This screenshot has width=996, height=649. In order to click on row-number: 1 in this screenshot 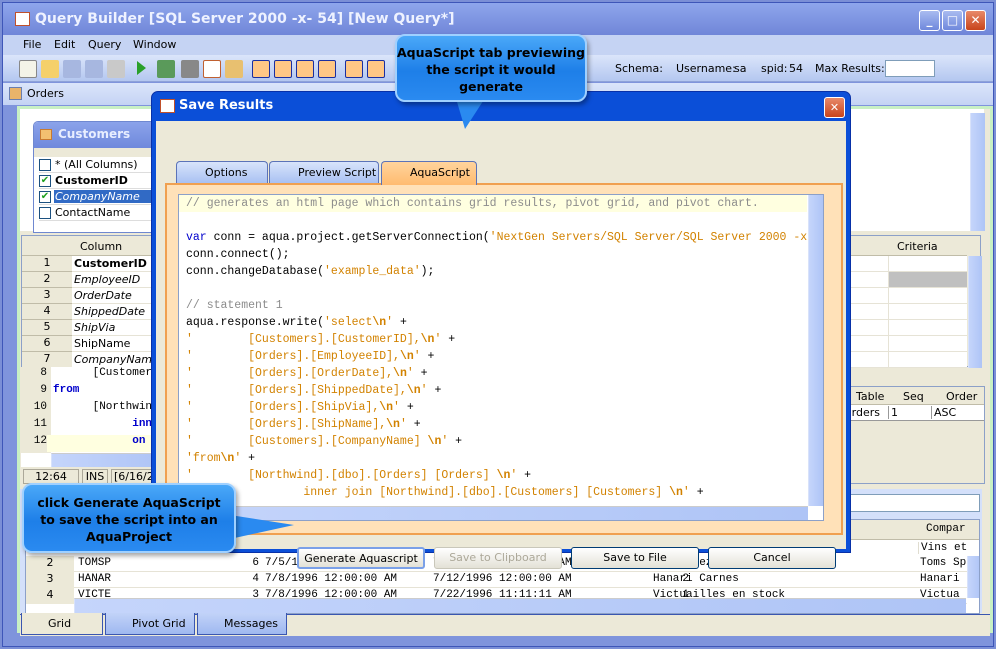, I will do `click(47, 264)`.